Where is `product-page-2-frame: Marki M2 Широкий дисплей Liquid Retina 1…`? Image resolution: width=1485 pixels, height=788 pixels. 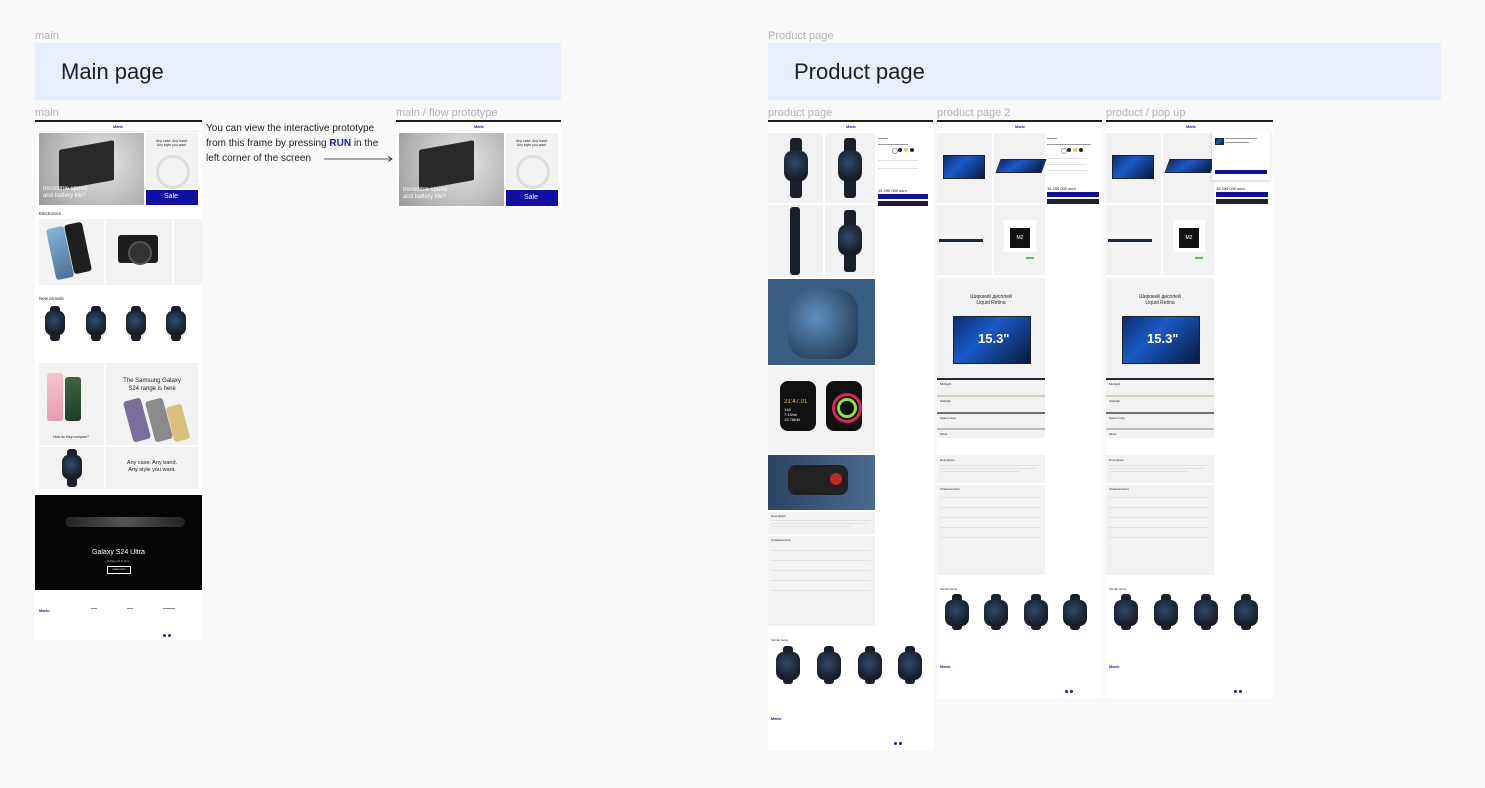 product-page-2-frame: Marki M2 Широкий дисплей Liquid Retina 1… is located at coordinates (1019, 409).